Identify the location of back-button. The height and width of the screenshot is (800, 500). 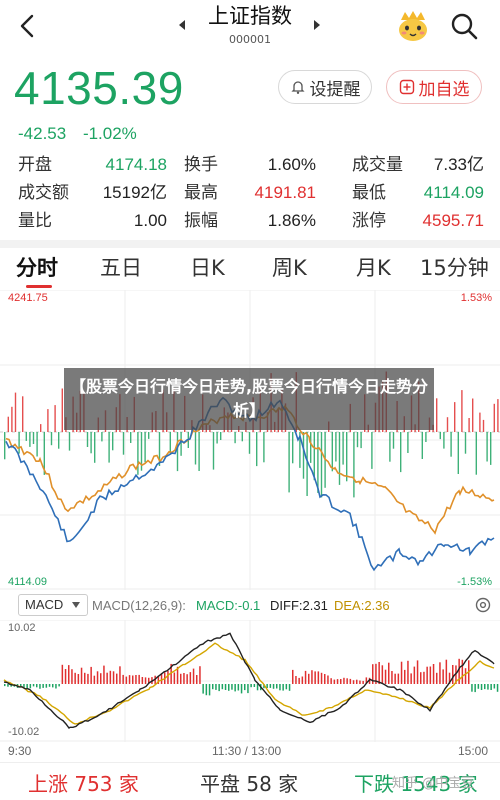
(28, 26).